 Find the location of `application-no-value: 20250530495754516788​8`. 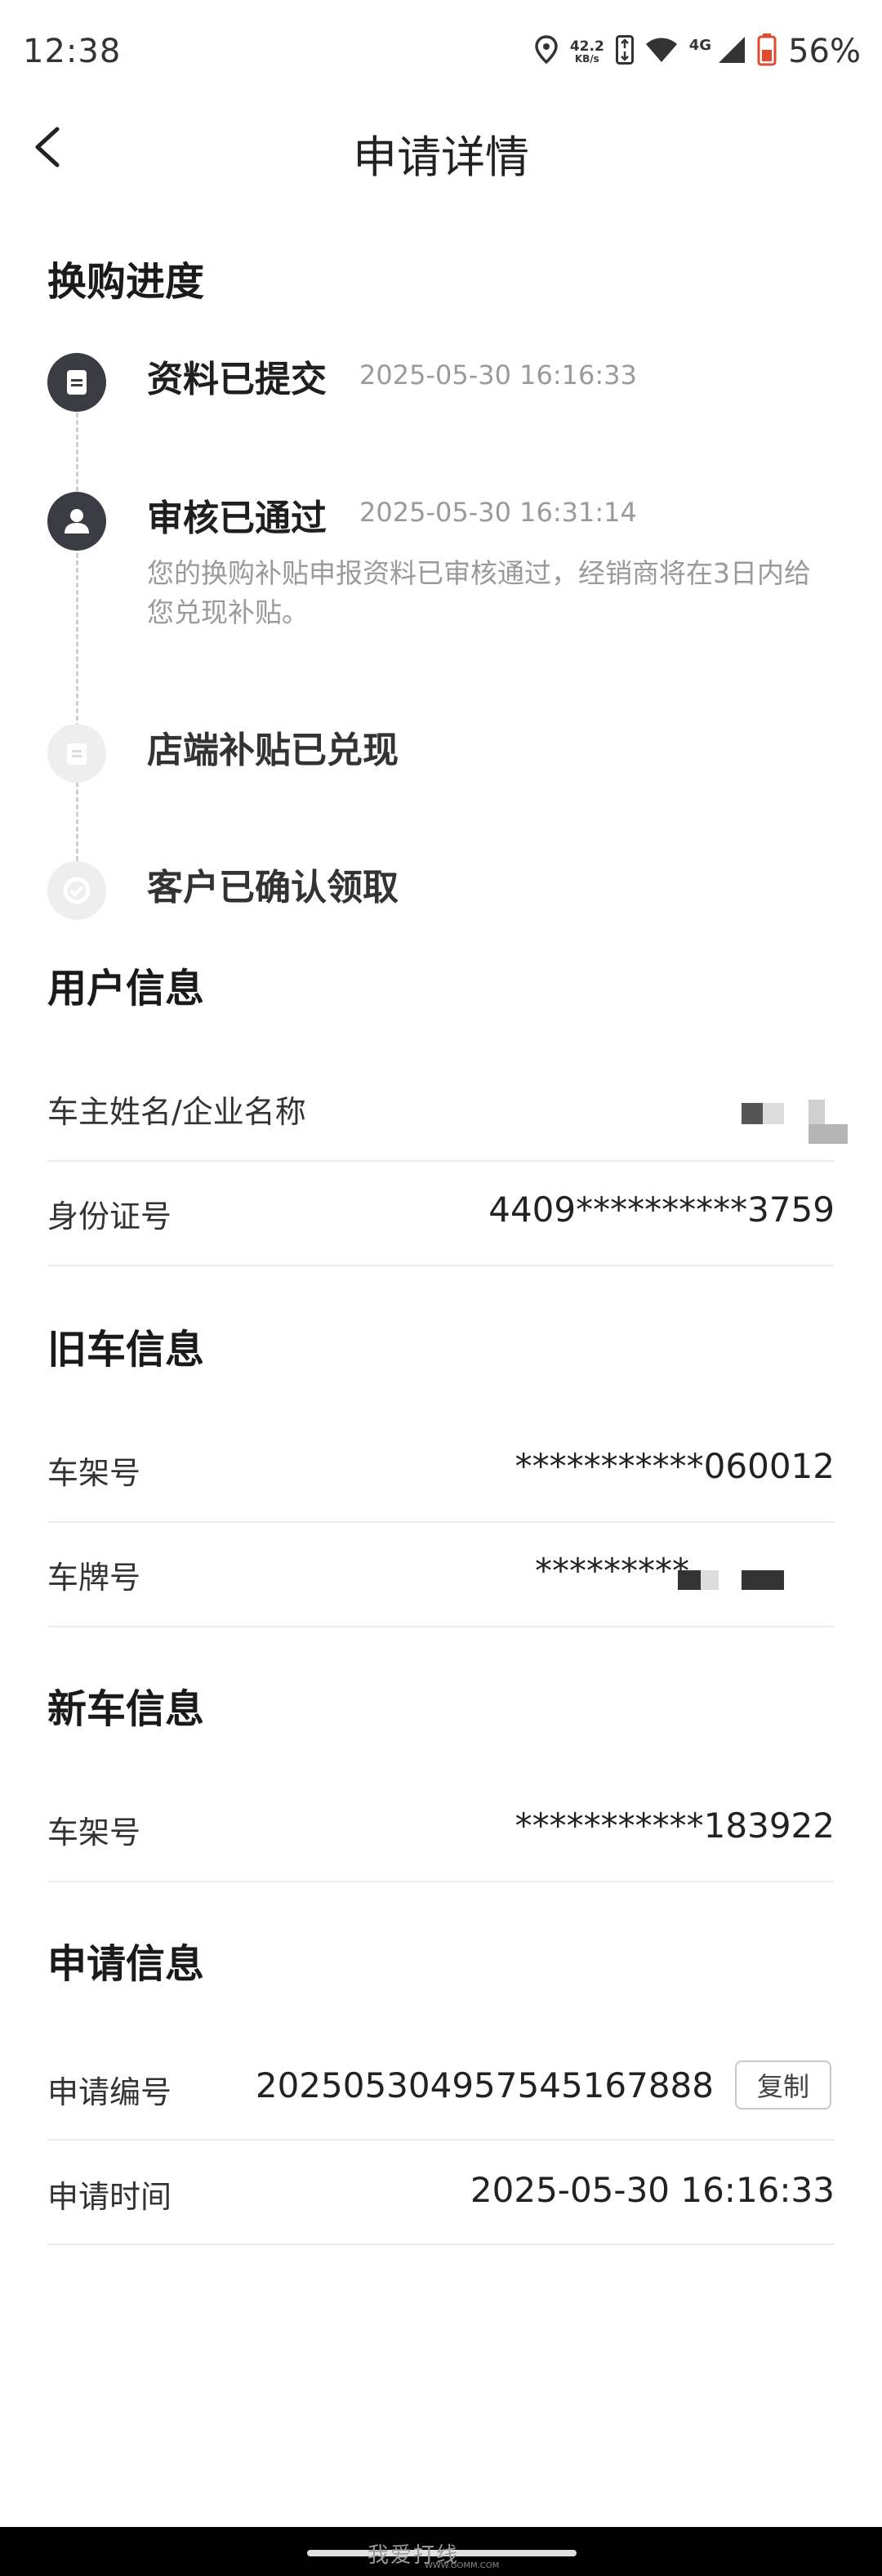

application-no-value: 20250530495754516788​8 is located at coordinates (485, 2085).